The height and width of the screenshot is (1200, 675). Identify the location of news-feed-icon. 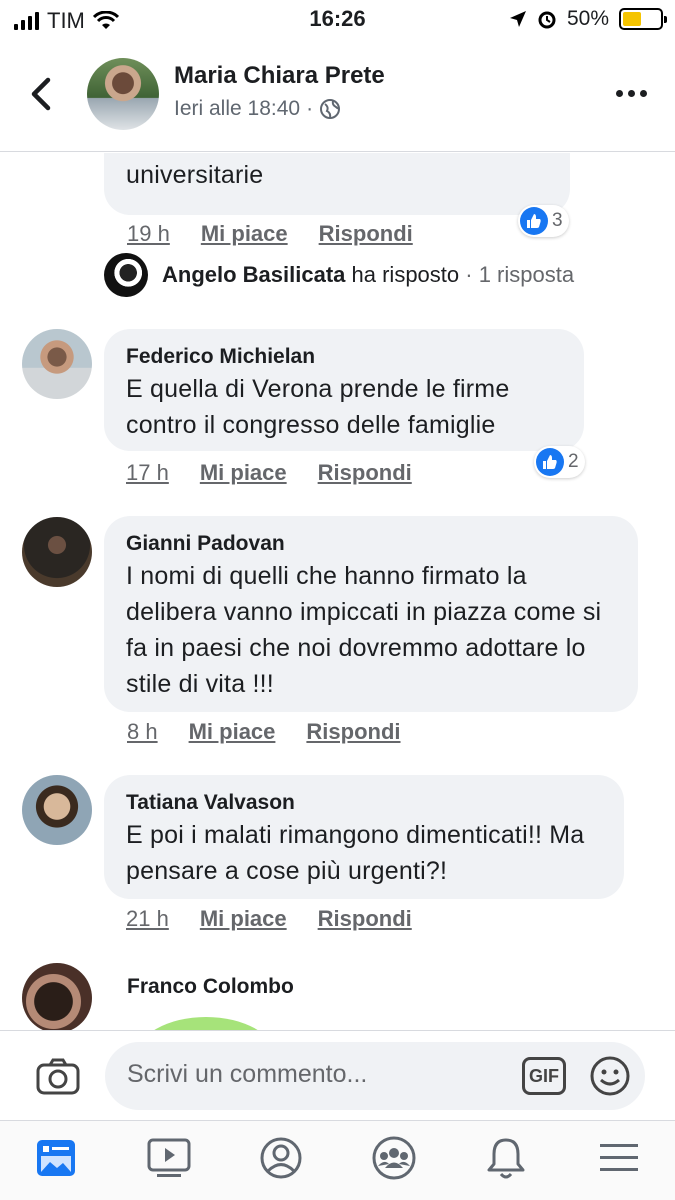
(56, 1157).